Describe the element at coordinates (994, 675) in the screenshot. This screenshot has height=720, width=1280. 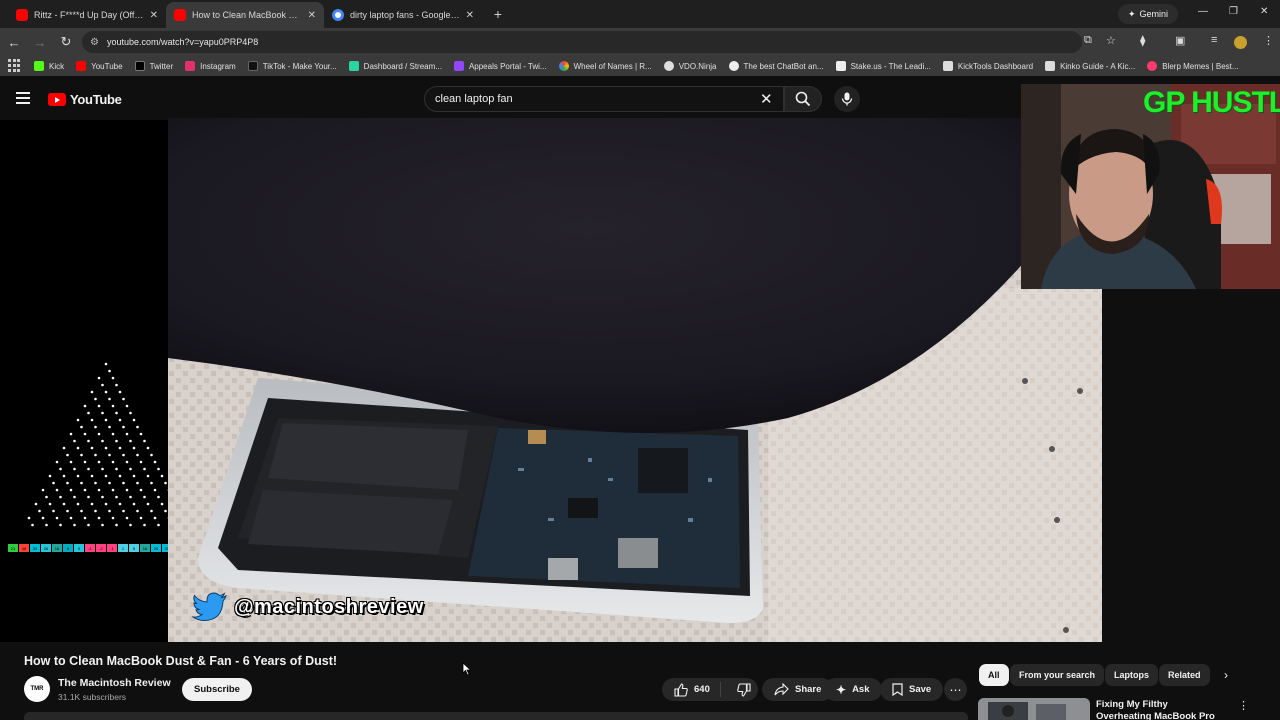
I see `chip-all: All` at that location.